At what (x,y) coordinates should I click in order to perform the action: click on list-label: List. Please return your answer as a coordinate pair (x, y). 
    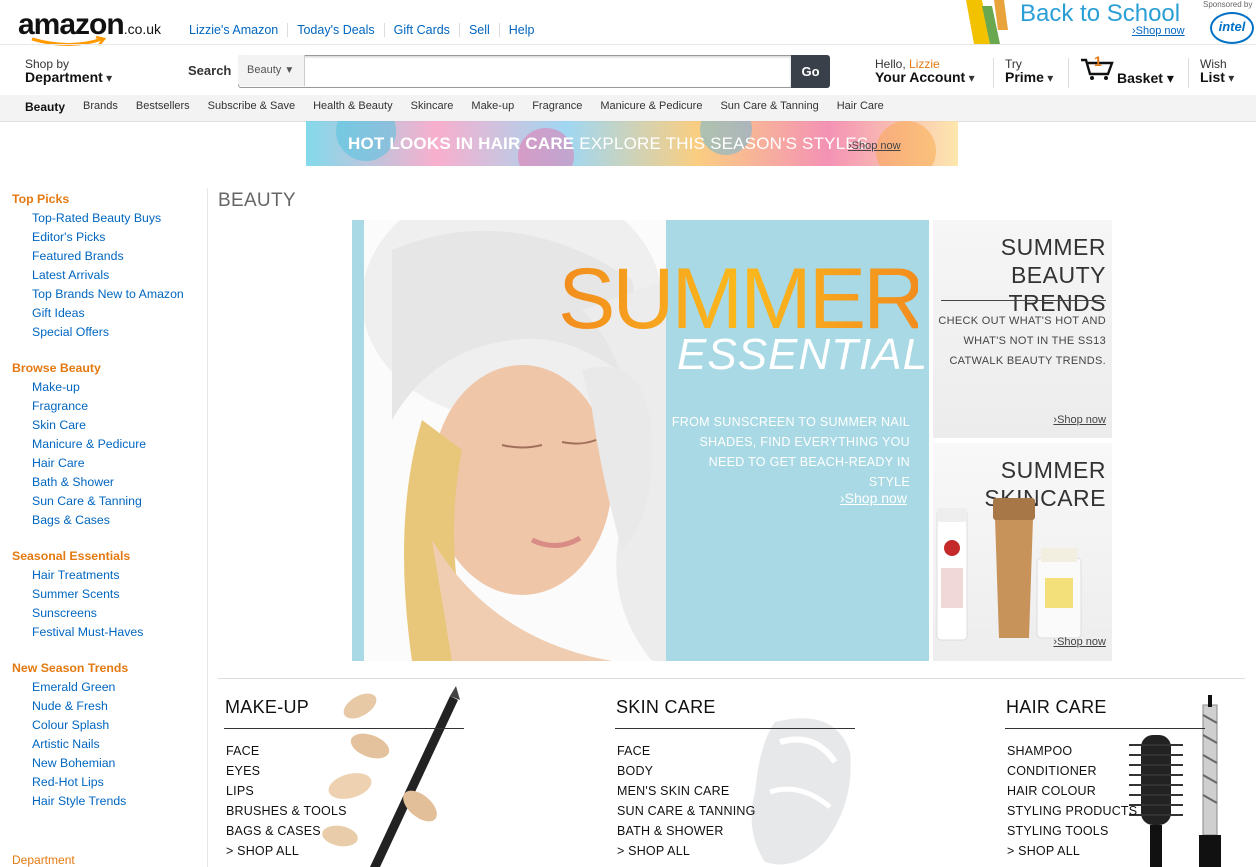
    Looking at the image, I should click on (1212, 77).